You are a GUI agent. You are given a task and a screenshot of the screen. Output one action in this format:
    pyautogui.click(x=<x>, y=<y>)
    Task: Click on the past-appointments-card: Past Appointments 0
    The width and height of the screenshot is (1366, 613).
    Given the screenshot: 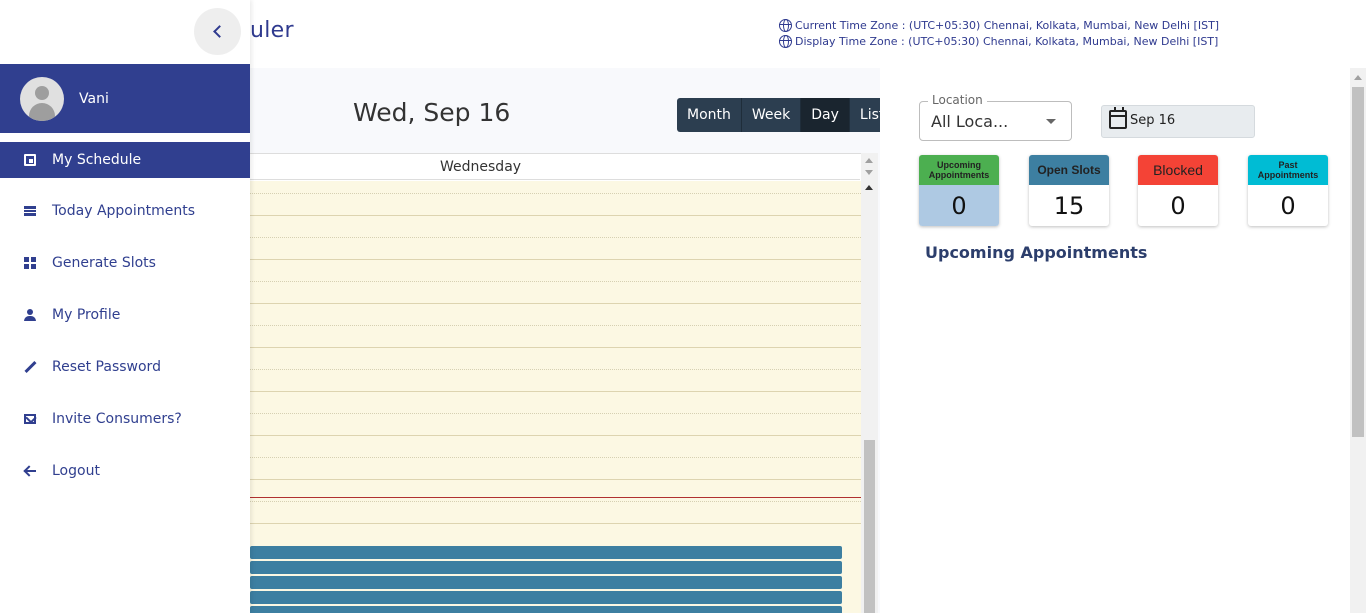 What is the action you would take?
    pyautogui.click(x=1288, y=190)
    